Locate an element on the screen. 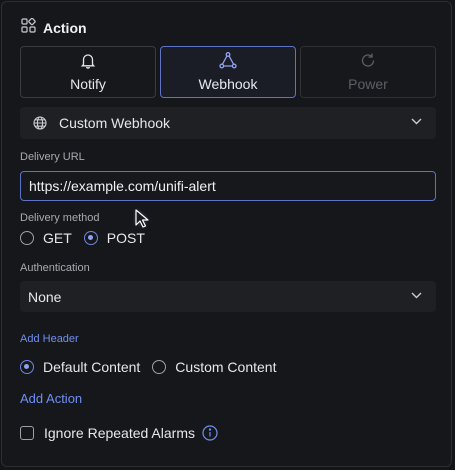 This screenshot has width=455, height=470. globe-icon is located at coordinates (40, 123).